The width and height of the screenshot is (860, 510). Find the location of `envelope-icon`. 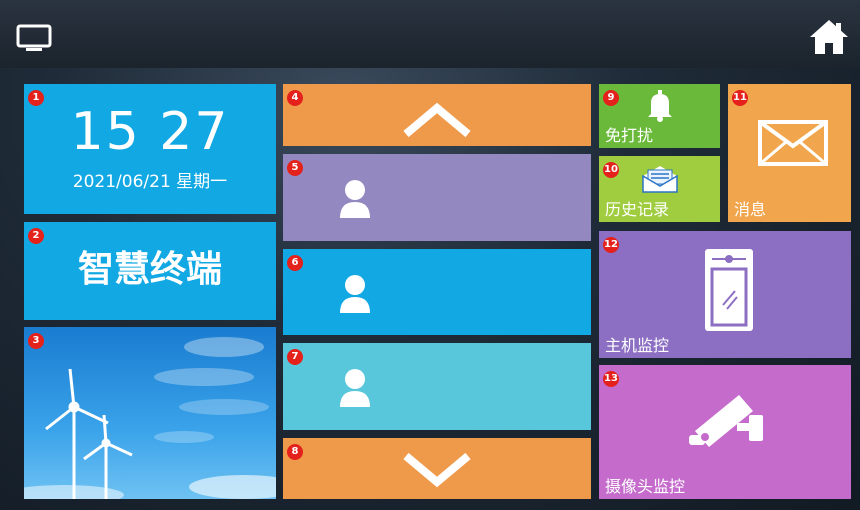

envelope-icon is located at coordinates (793, 143).